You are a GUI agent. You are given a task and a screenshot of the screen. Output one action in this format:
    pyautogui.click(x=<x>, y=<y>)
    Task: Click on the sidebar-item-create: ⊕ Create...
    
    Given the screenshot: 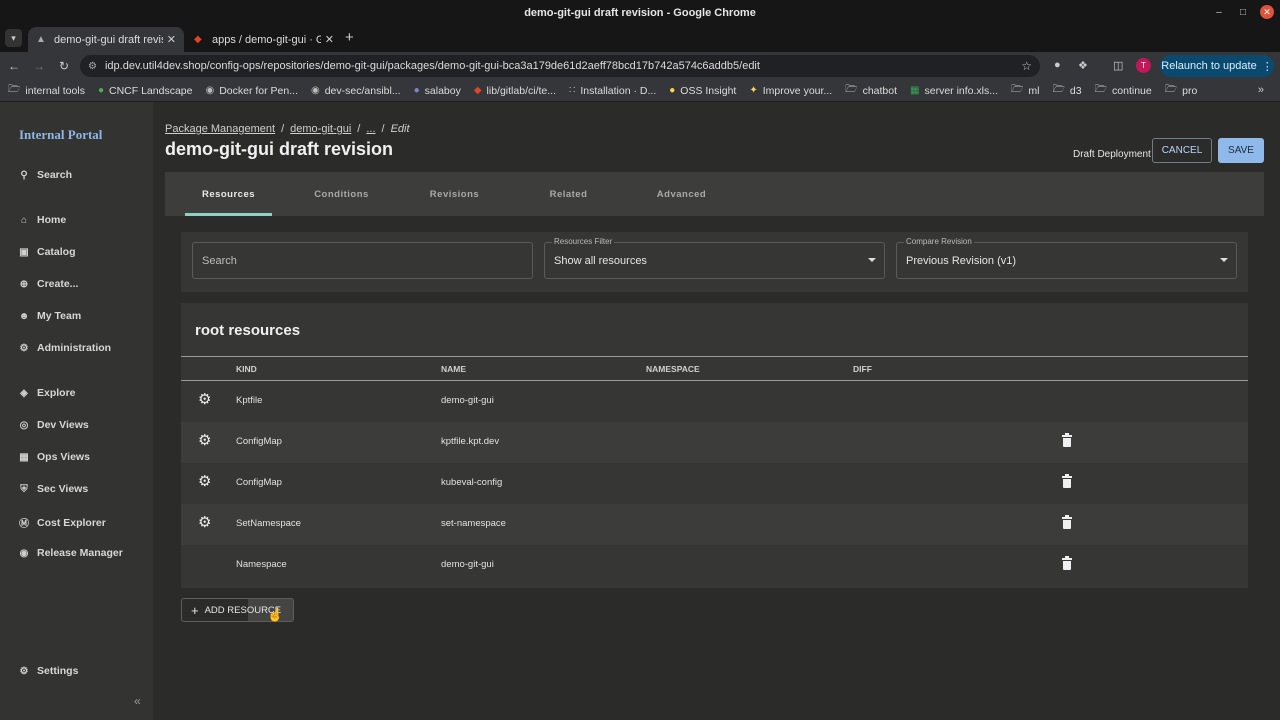 What is the action you would take?
    pyautogui.click(x=48, y=284)
    